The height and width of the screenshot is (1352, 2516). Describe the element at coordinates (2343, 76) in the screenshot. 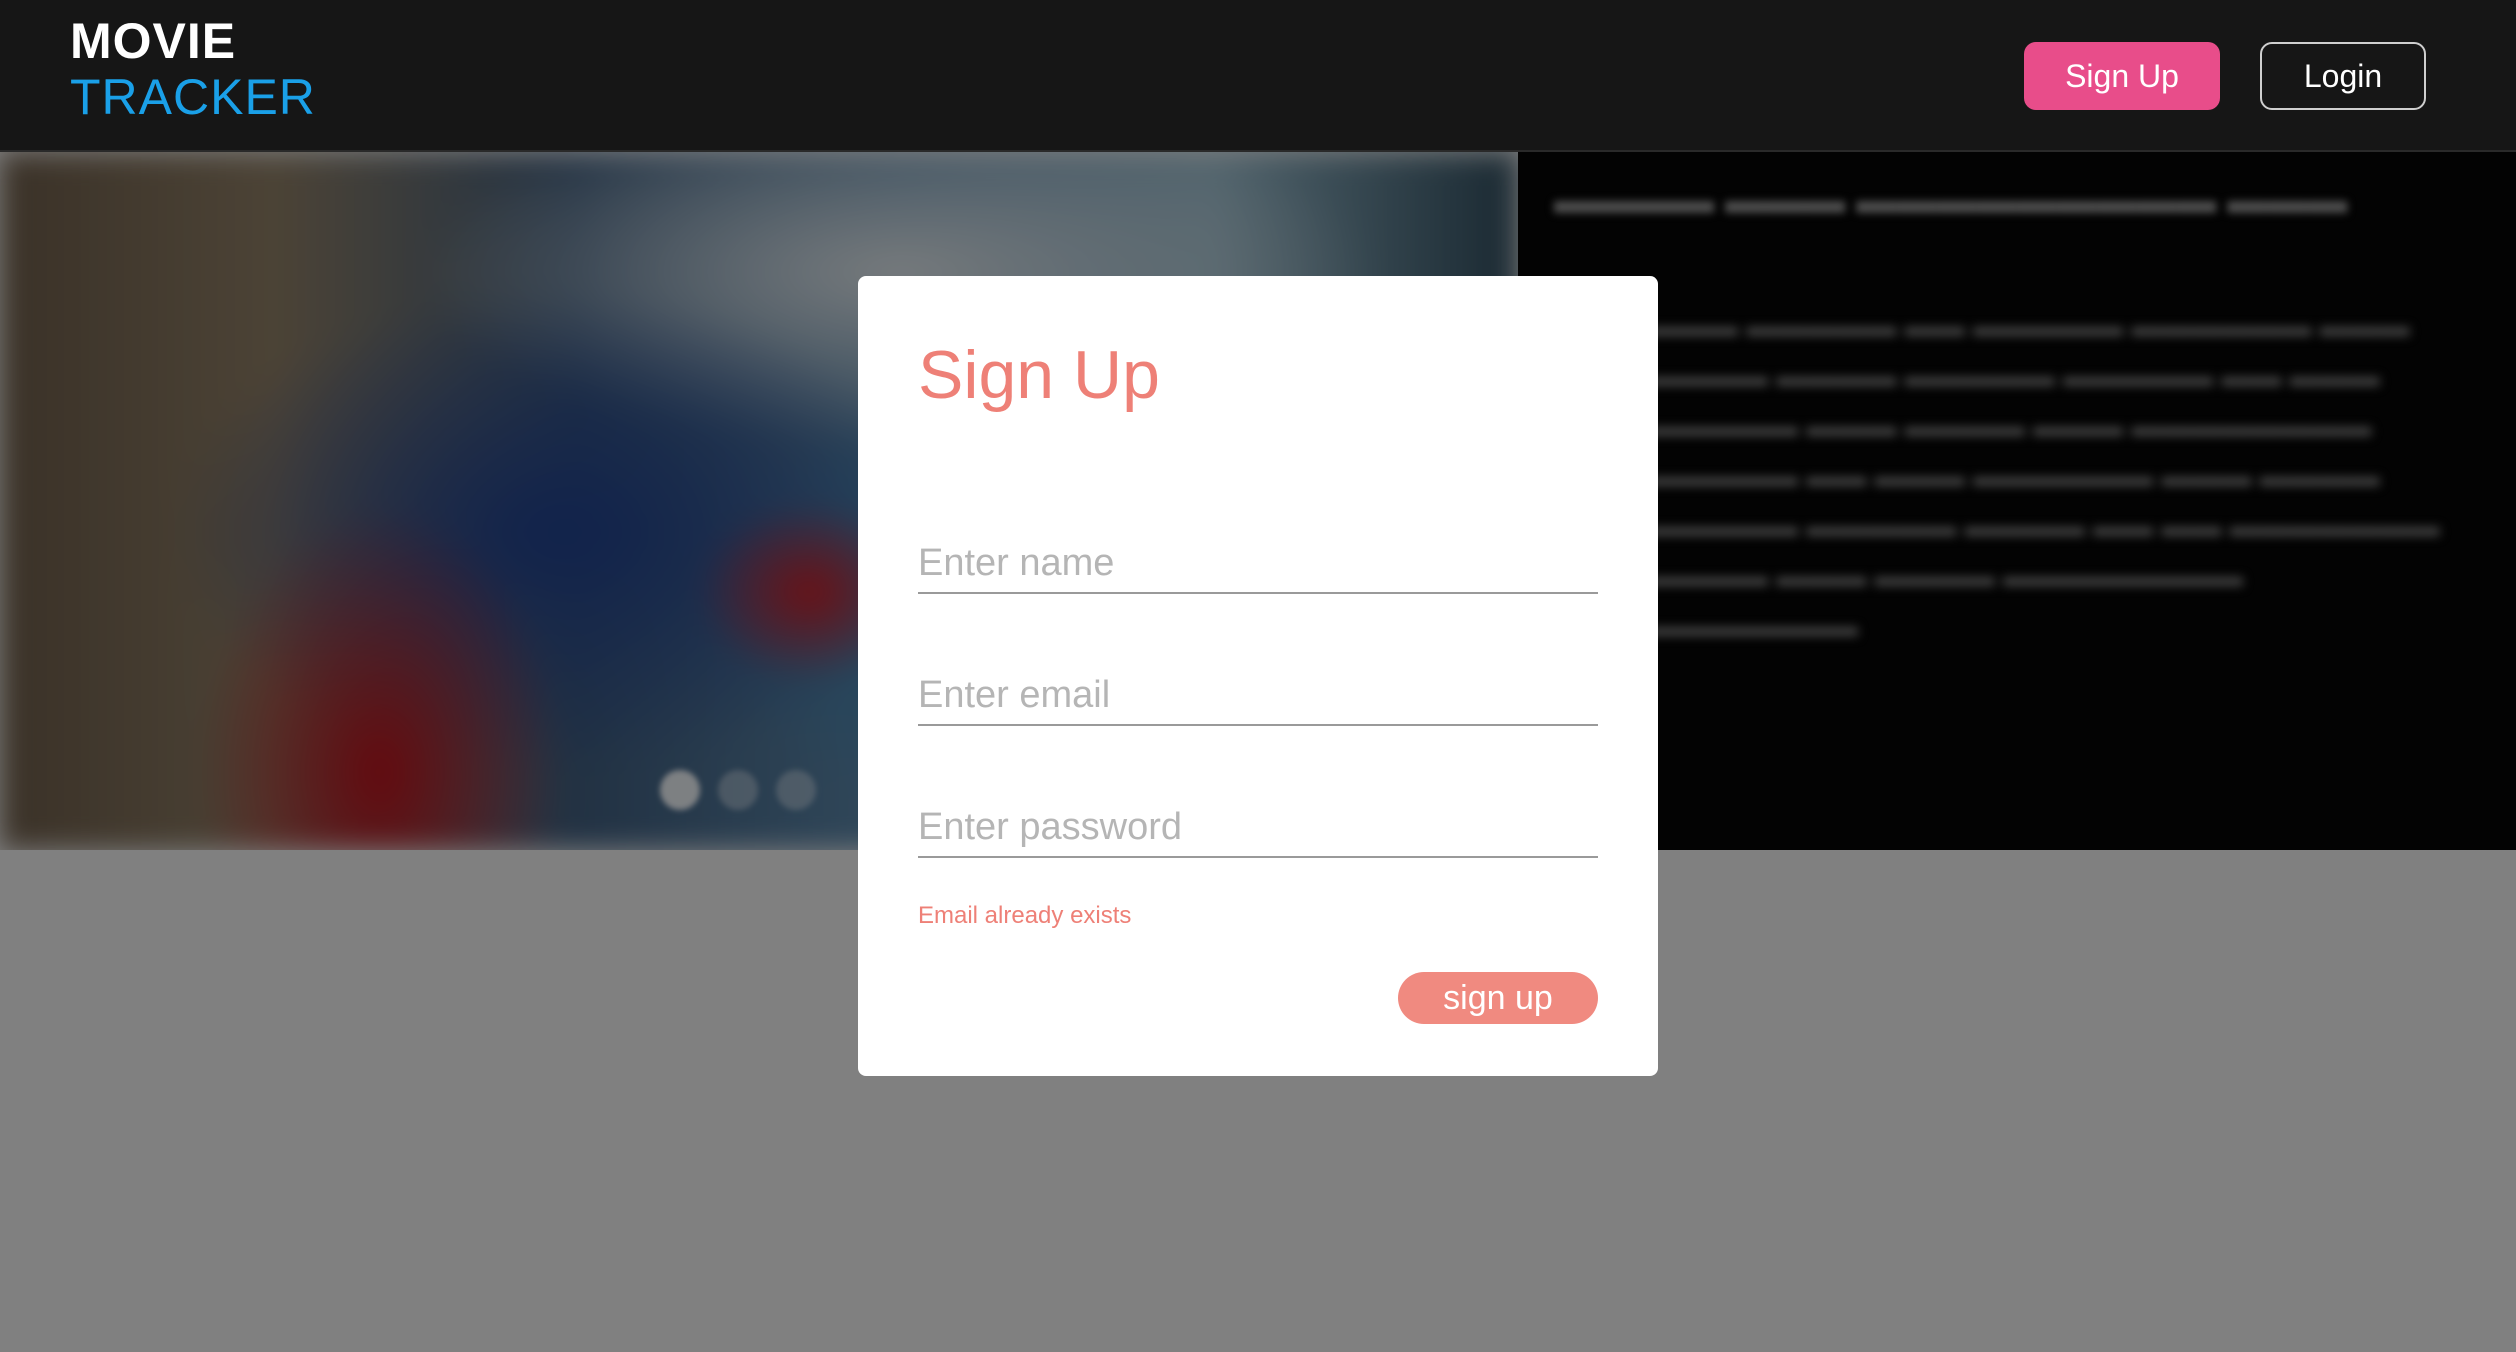

I see `header-login-button: Login` at that location.